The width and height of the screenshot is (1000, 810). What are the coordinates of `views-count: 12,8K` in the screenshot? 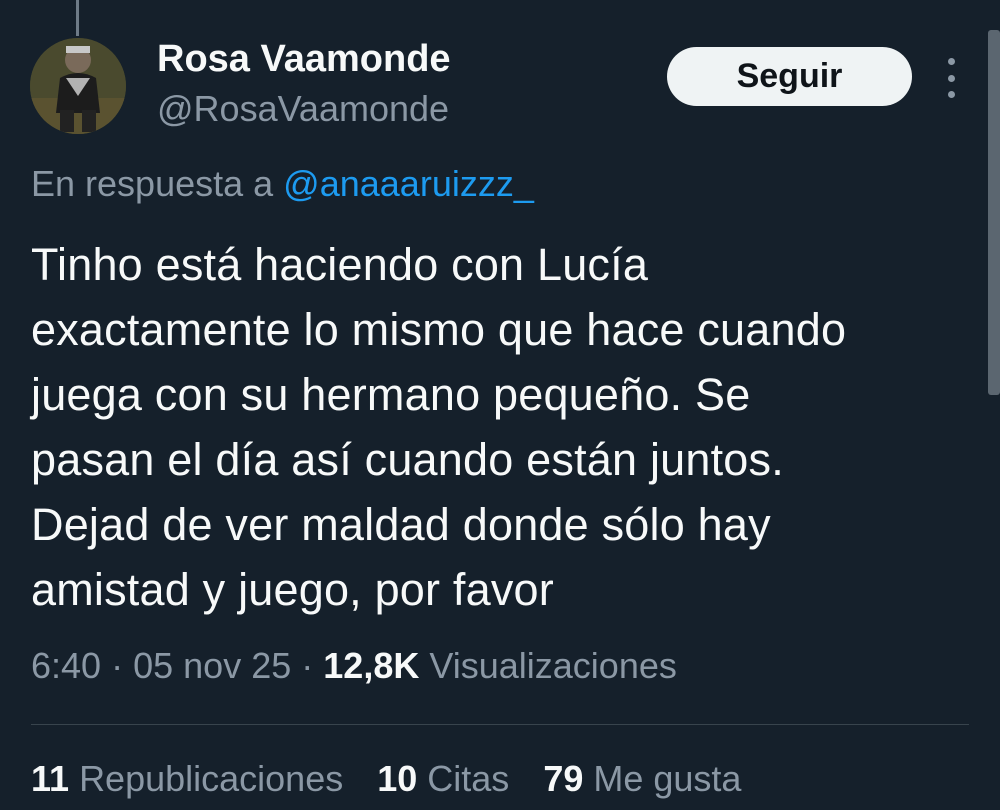 It's located at (371, 665).